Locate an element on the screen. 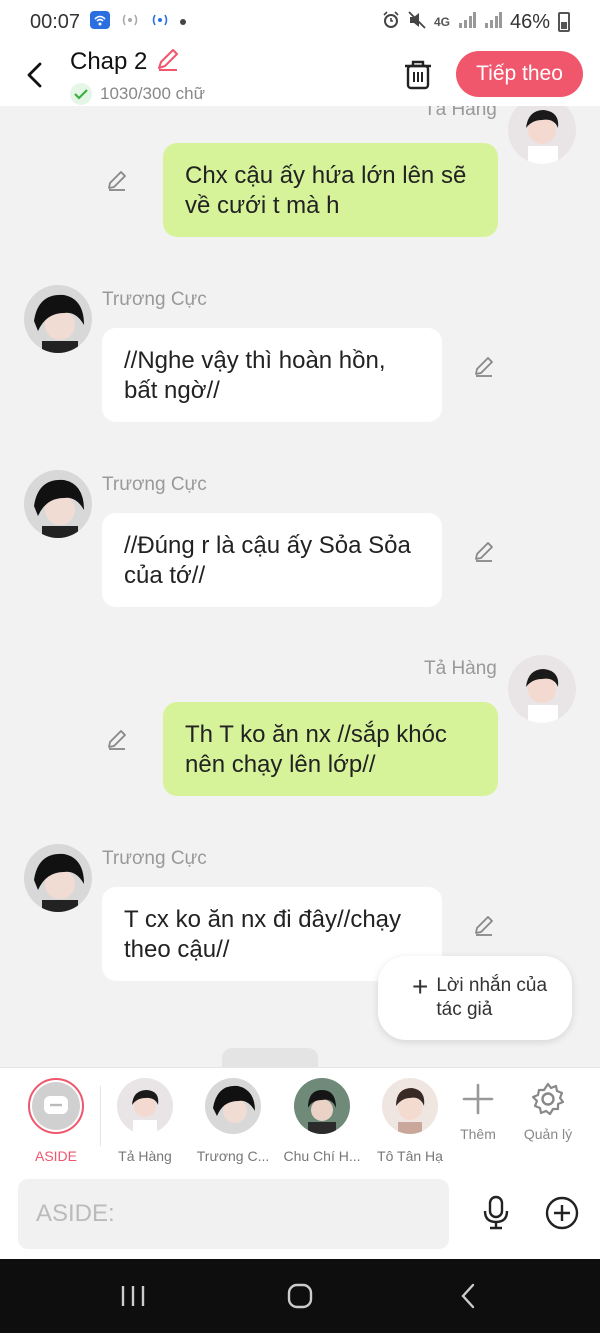 The height and width of the screenshot is (1333, 600). navigation-bar is located at coordinates (300, 1296).